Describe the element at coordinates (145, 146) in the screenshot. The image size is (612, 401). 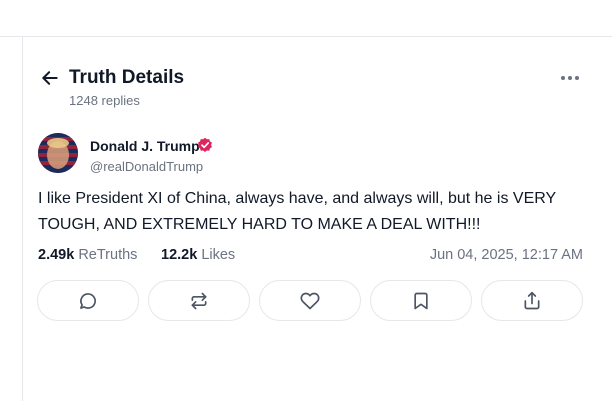
I see `author-name: Donald J. Trump` at that location.